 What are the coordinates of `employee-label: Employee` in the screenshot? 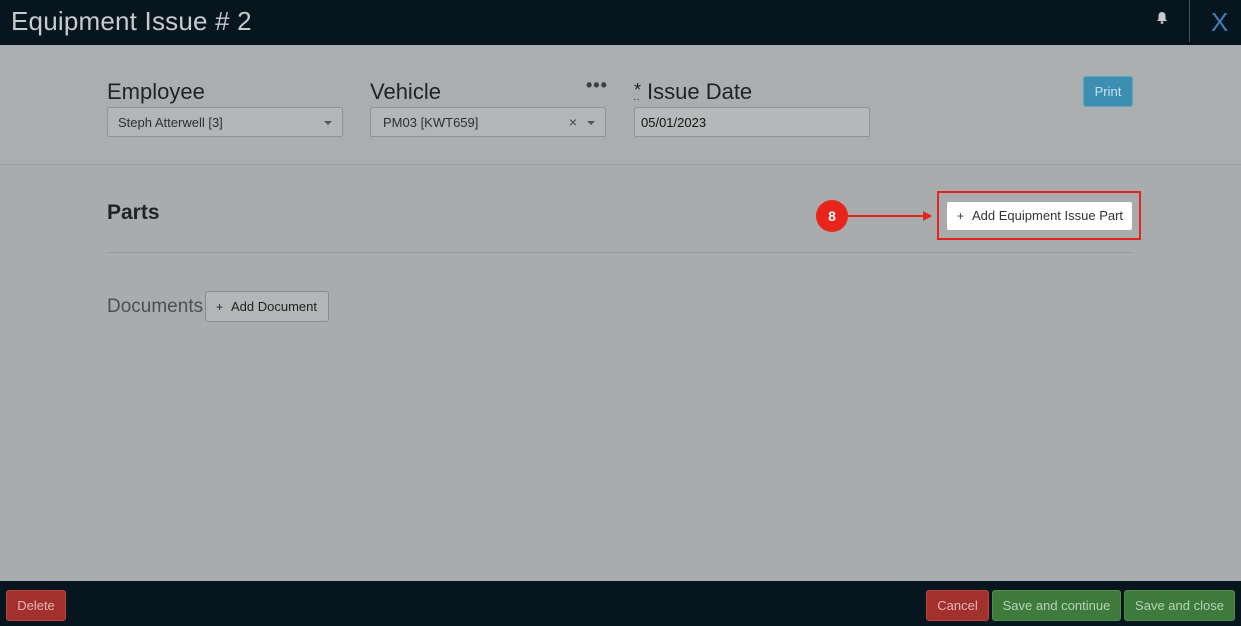 It's located at (156, 91).